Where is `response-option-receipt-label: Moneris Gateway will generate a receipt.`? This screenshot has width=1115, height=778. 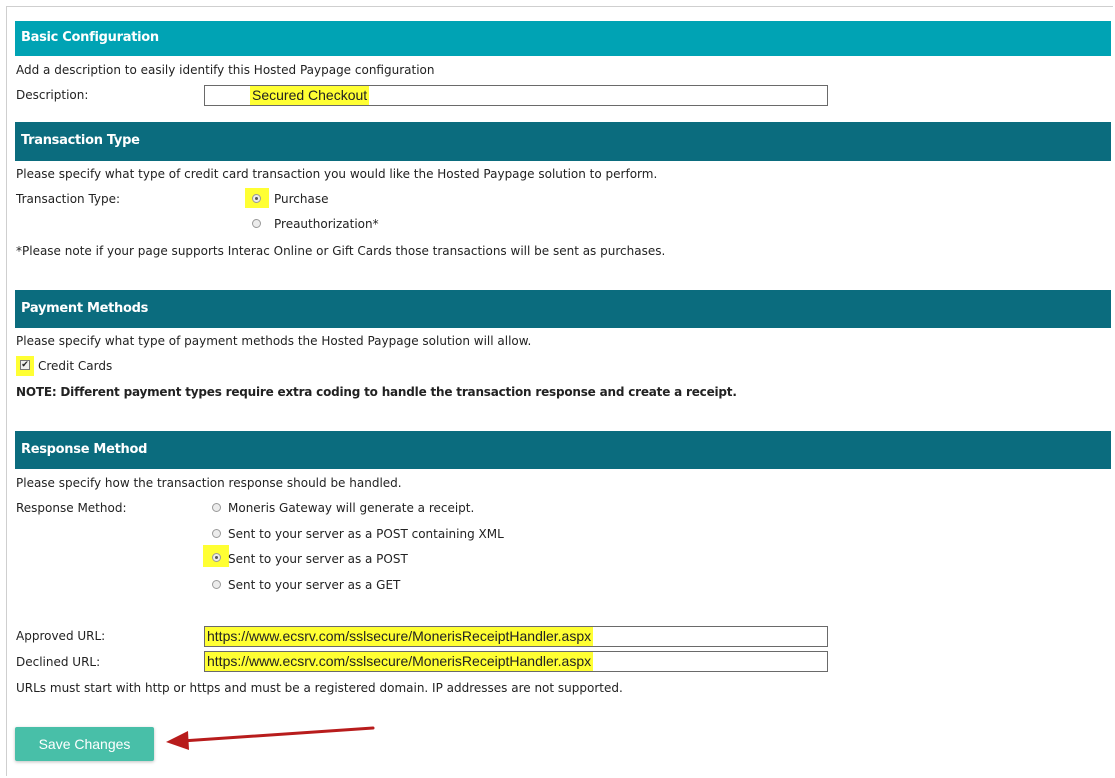
response-option-receipt-label: Moneris Gateway will generate a receipt. is located at coordinates (351, 508).